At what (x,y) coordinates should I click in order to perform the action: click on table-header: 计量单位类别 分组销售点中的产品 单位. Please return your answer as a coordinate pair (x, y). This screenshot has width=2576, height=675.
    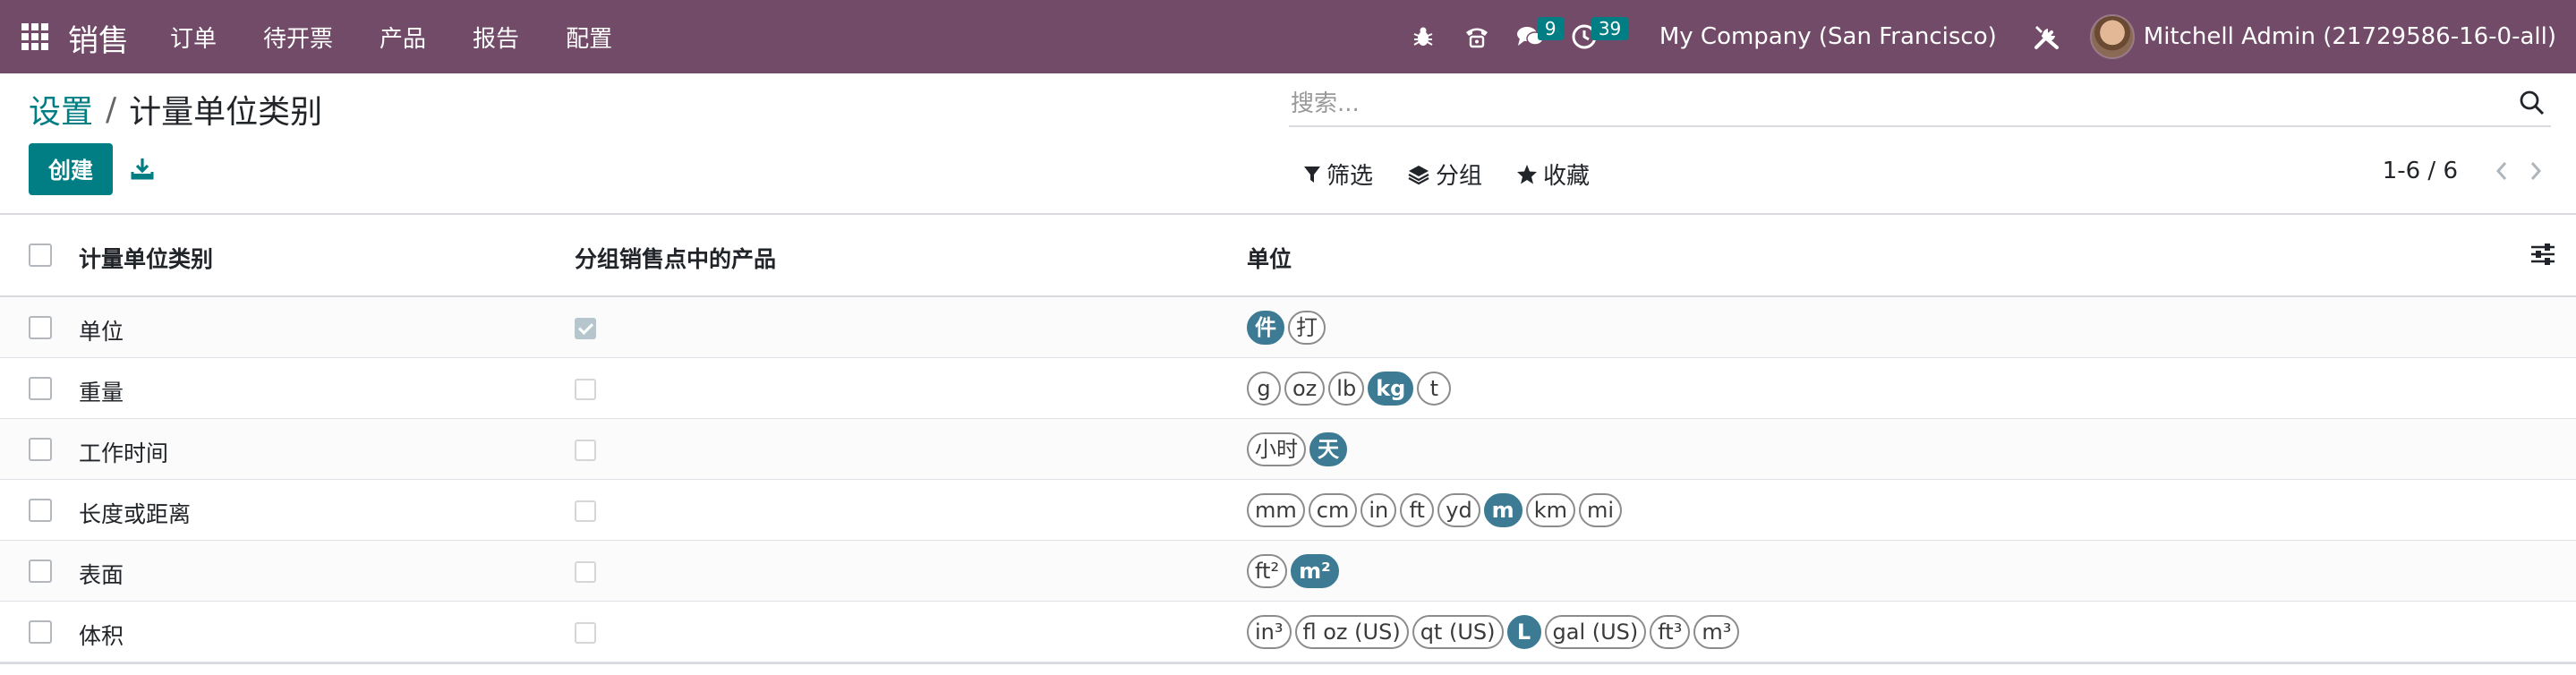
    Looking at the image, I should click on (1288, 256).